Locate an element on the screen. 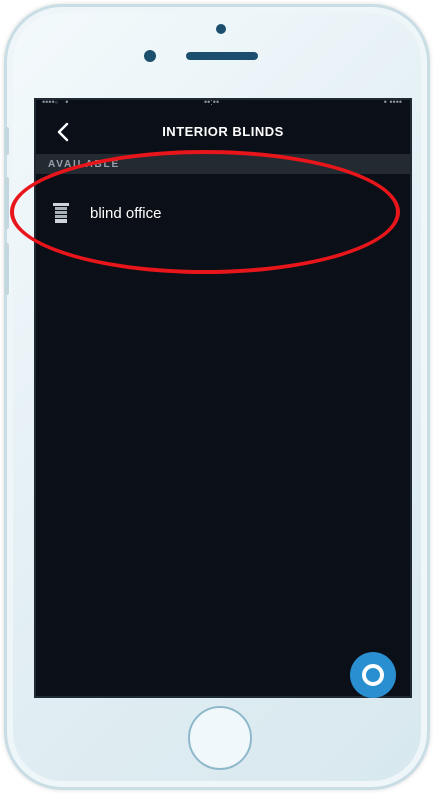 The image size is (435, 794). alexa-ring-icon is located at coordinates (373, 675).